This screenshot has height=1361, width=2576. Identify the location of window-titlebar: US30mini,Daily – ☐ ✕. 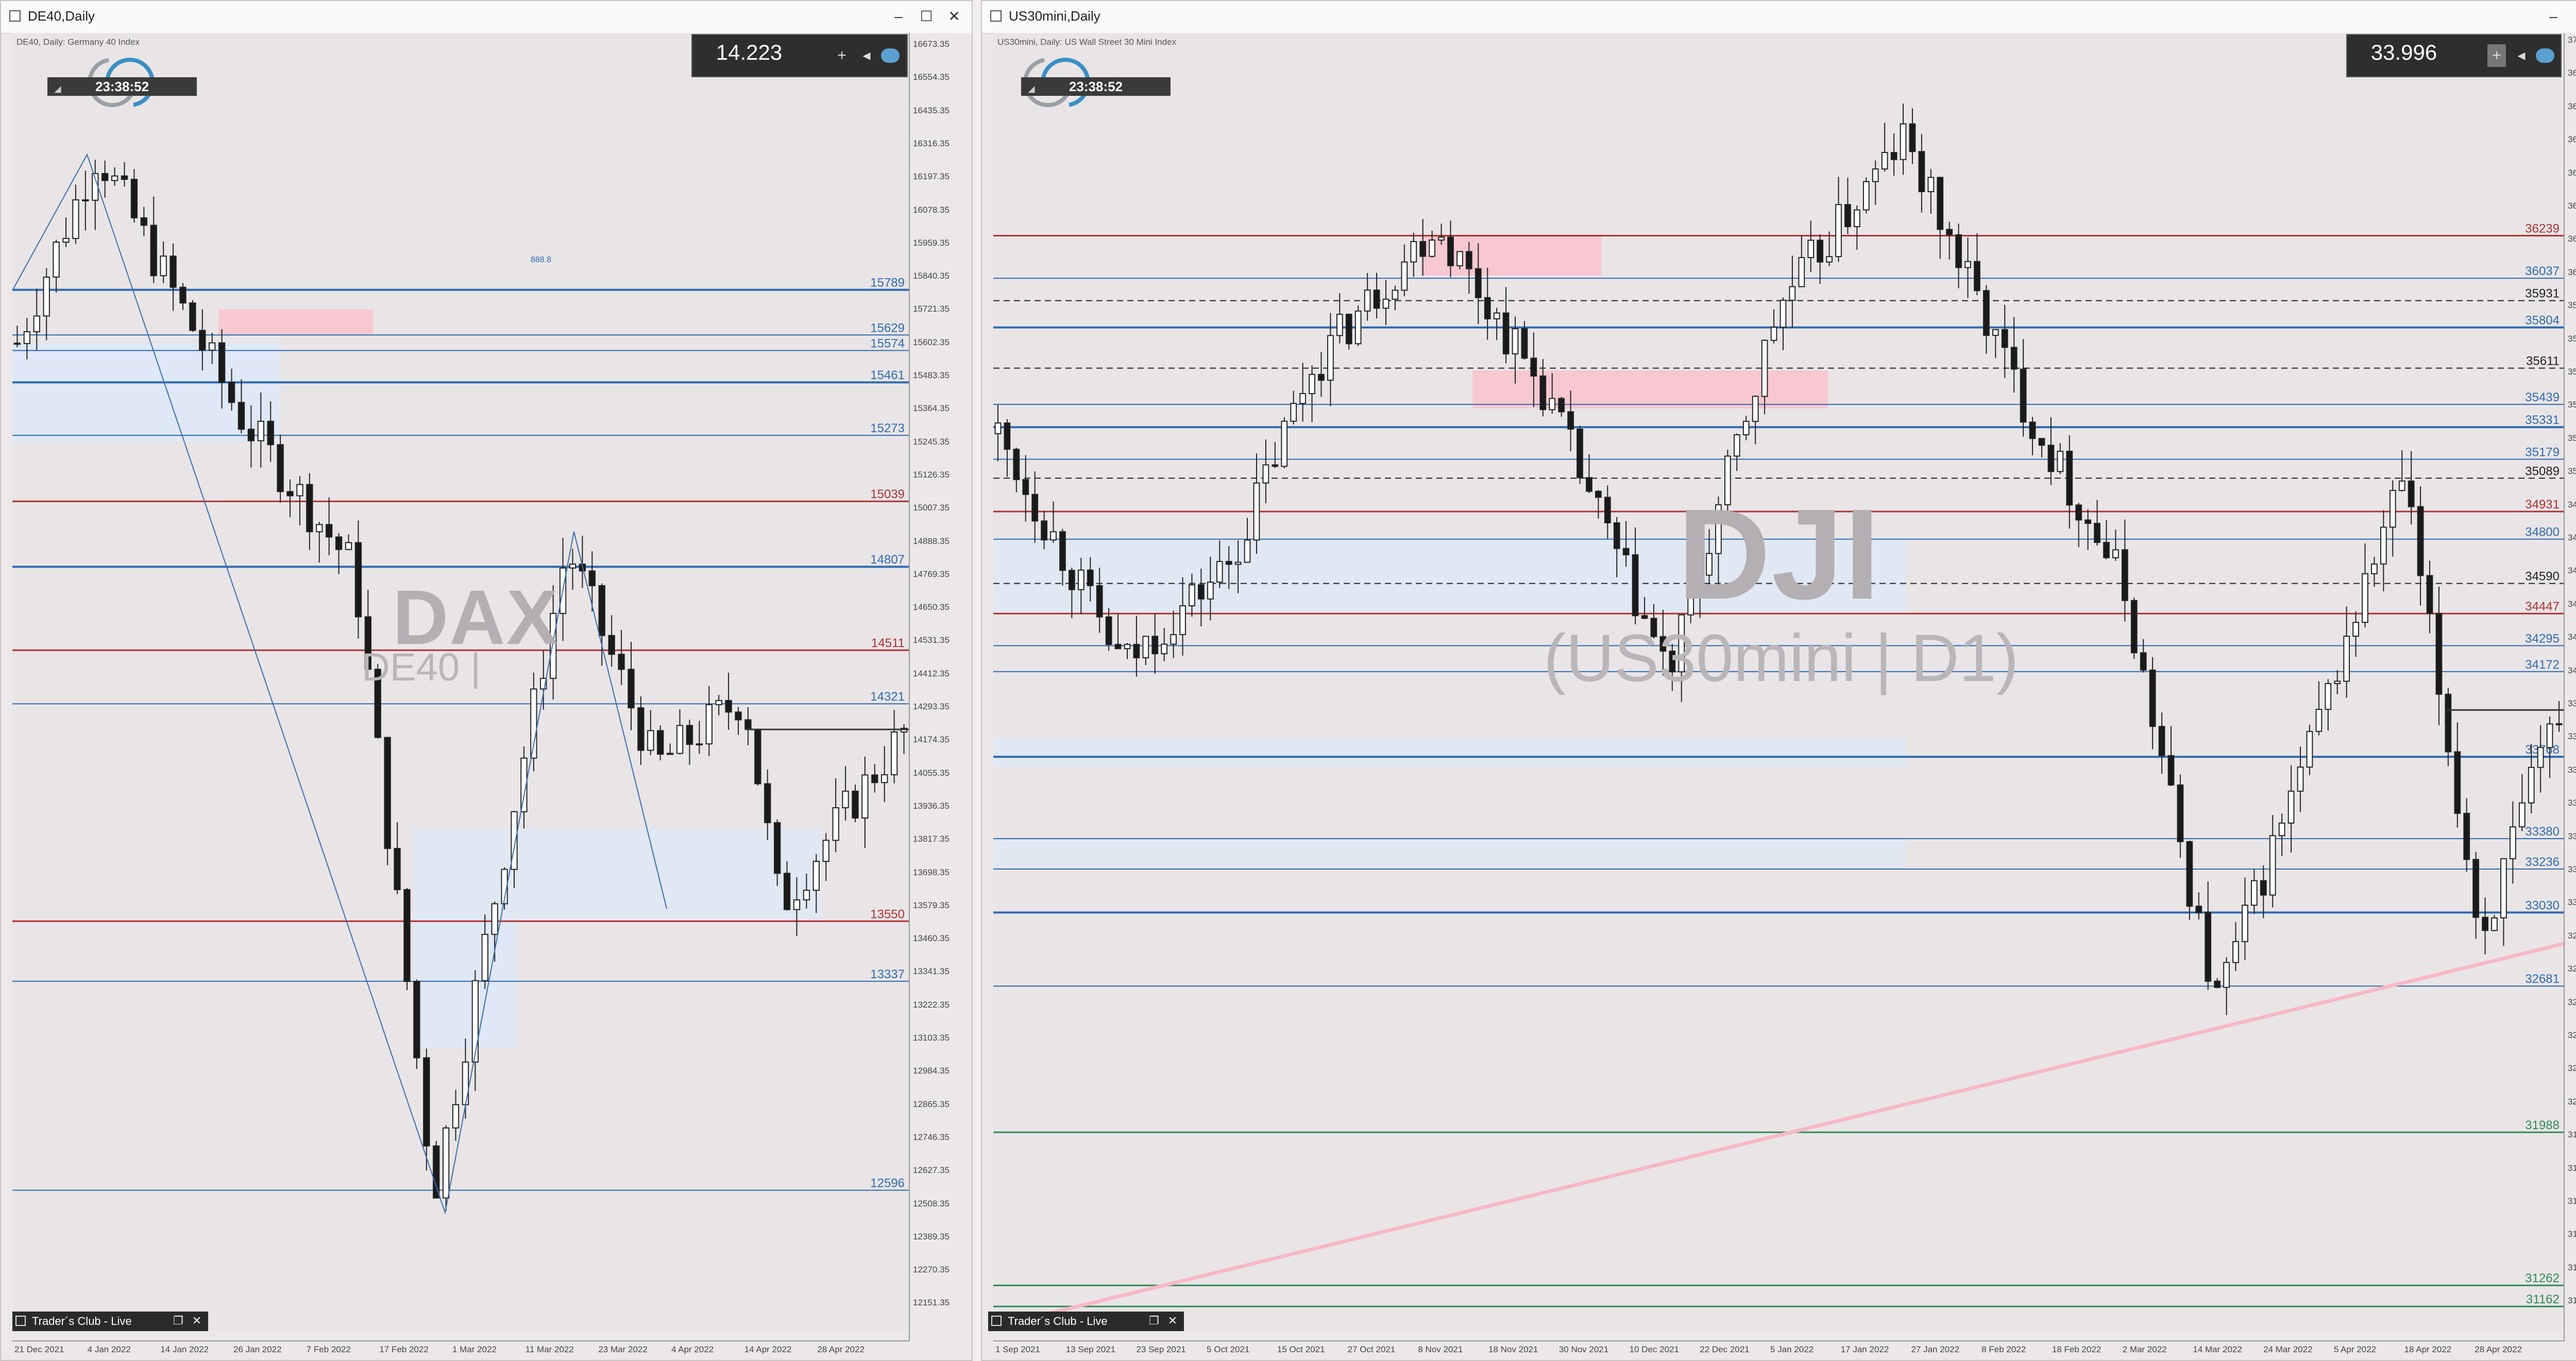
(1779, 17).